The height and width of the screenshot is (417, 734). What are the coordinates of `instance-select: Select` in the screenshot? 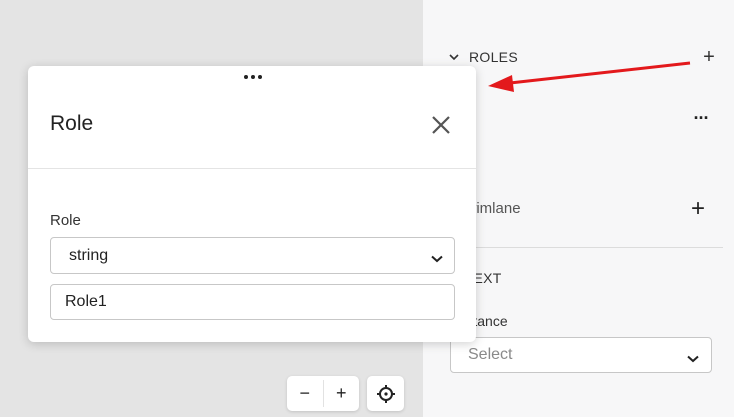 It's located at (581, 355).